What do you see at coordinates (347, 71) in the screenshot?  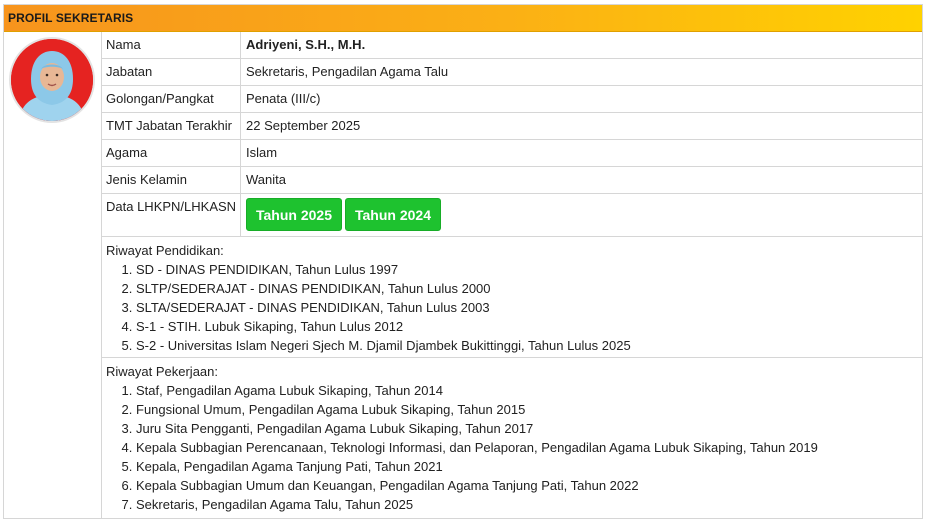 I see `value-jabatan: Sekretaris, Pengadilan Agama Talu` at bounding box center [347, 71].